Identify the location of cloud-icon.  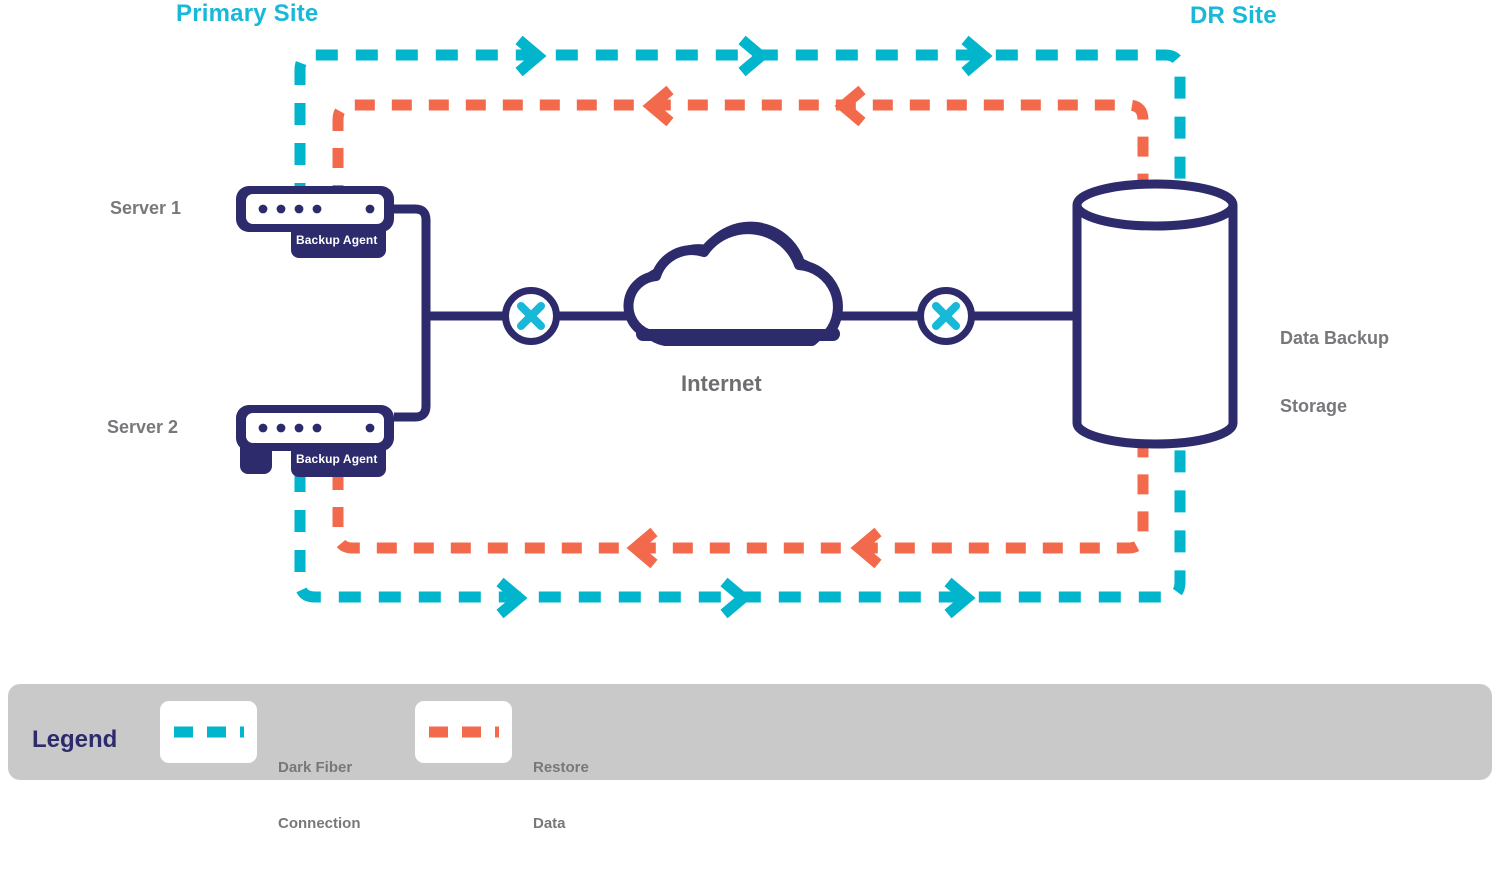
(733, 283).